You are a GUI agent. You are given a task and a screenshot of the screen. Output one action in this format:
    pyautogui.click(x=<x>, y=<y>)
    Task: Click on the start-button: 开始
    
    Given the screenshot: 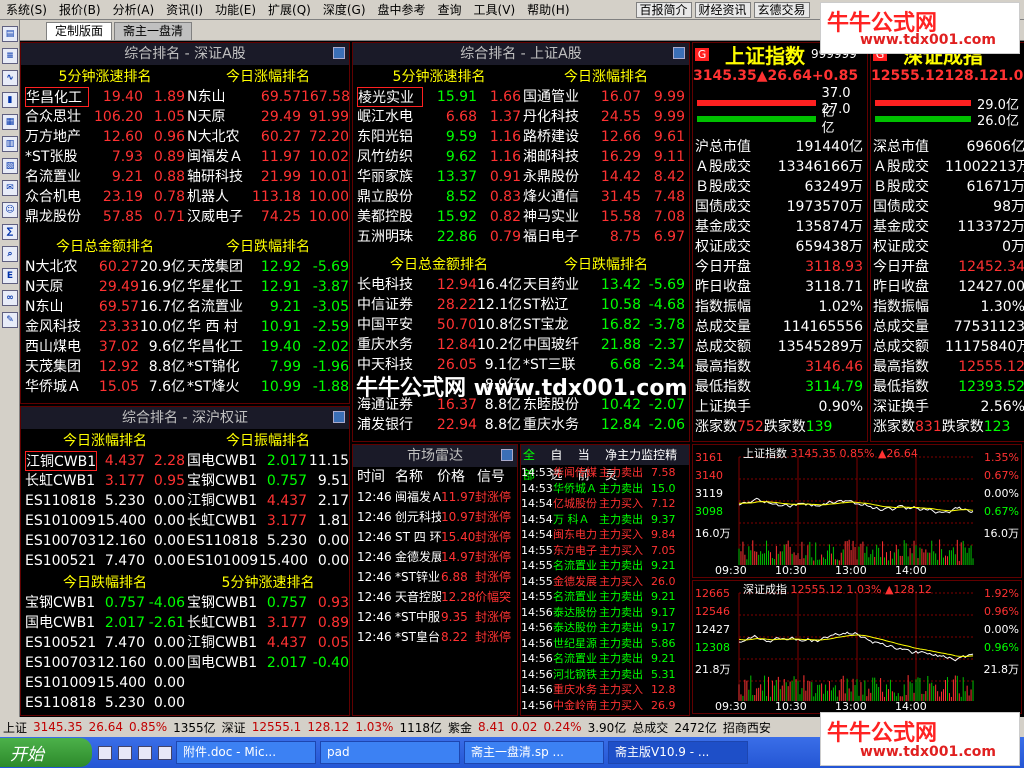 What is the action you would take?
    pyautogui.click(x=46, y=752)
    